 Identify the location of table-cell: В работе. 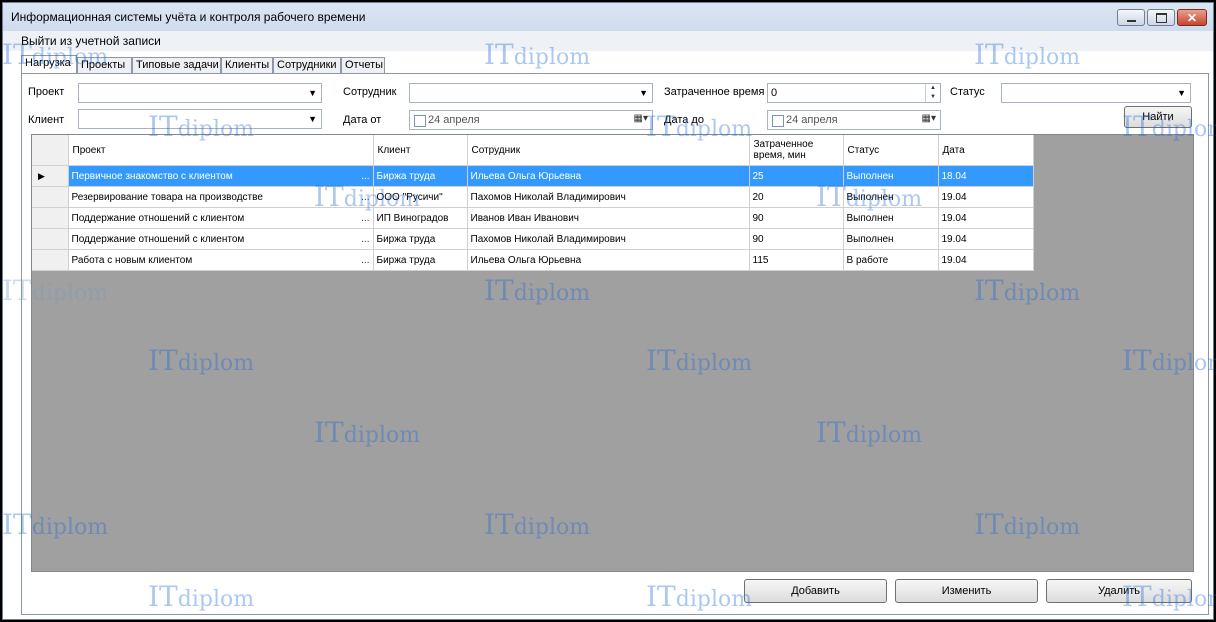
(891, 260).